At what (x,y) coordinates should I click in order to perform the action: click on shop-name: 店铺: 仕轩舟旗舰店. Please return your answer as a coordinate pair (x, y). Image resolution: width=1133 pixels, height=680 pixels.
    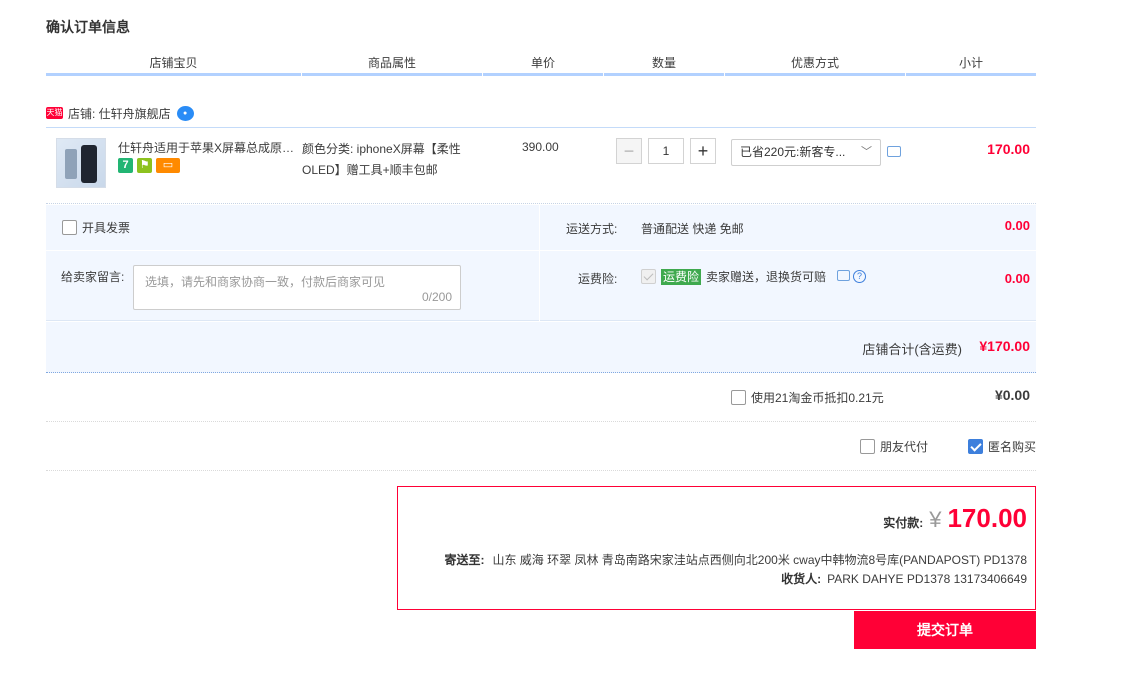
    Looking at the image, I should click on (119, 113).